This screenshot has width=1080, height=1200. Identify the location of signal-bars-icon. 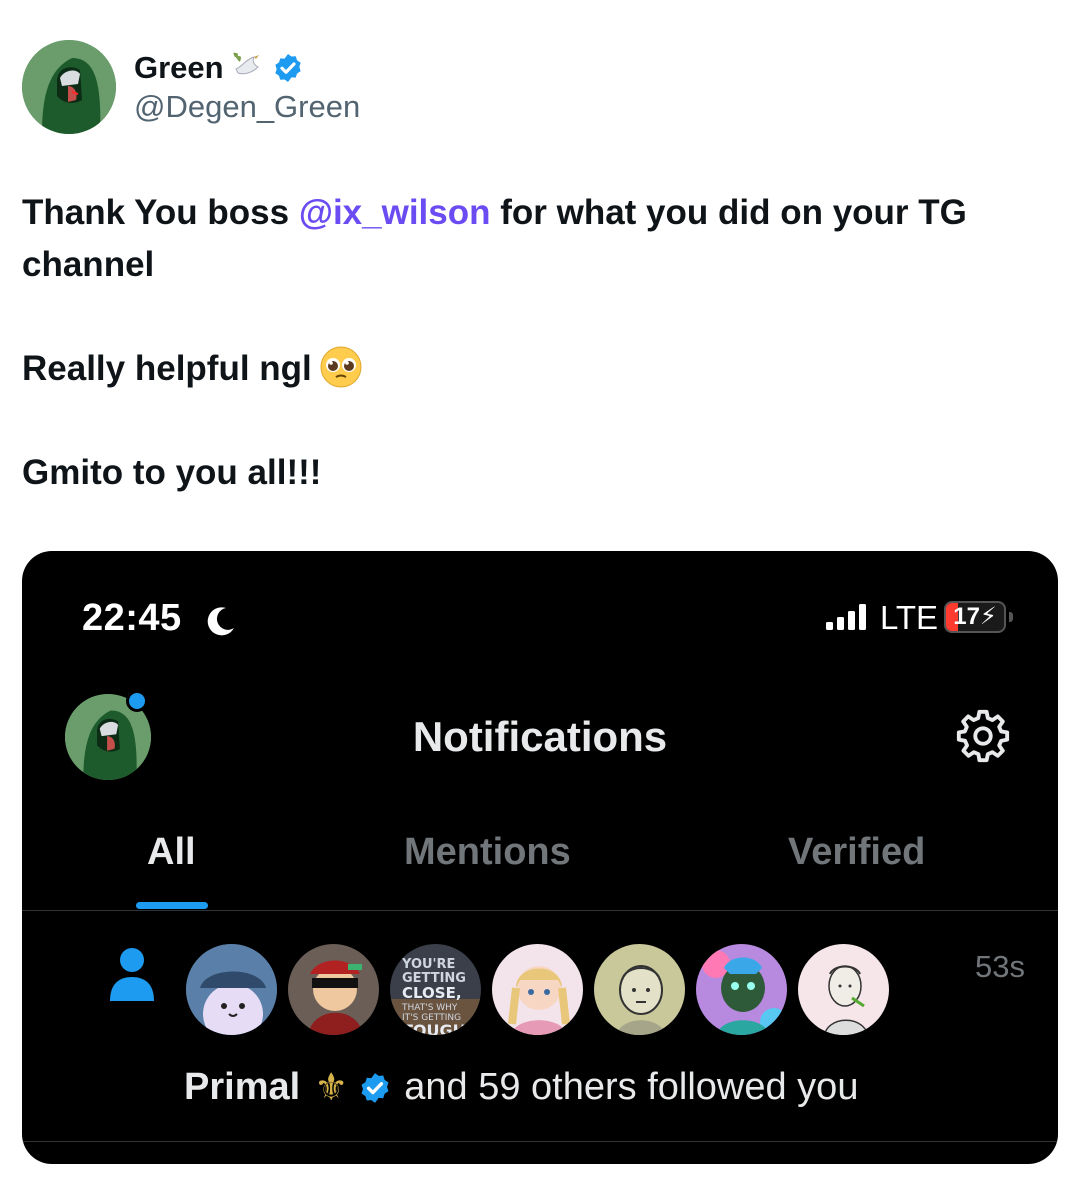
(846, 617).